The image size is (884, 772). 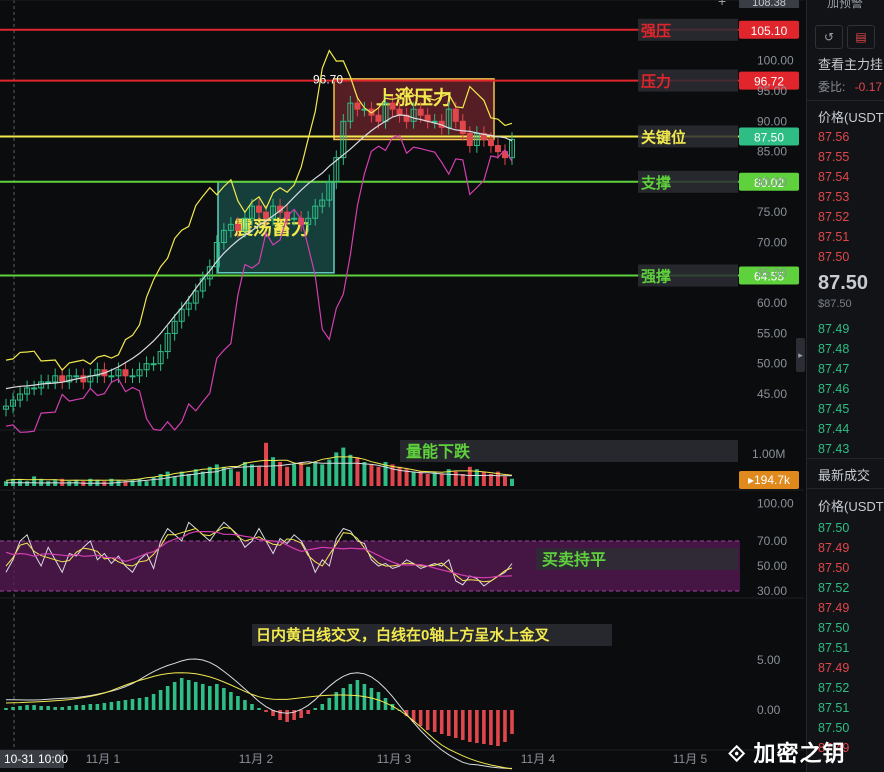 I want to click on bid-price-row: 87.46, so click(x=833, y=389).